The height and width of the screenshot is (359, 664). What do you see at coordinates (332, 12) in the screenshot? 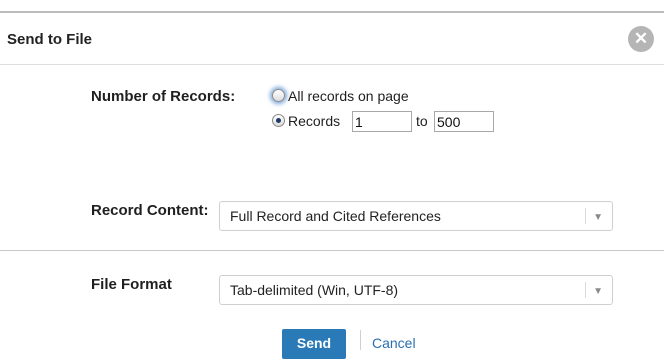
I see `top-border` at bounding box center [332, 12].